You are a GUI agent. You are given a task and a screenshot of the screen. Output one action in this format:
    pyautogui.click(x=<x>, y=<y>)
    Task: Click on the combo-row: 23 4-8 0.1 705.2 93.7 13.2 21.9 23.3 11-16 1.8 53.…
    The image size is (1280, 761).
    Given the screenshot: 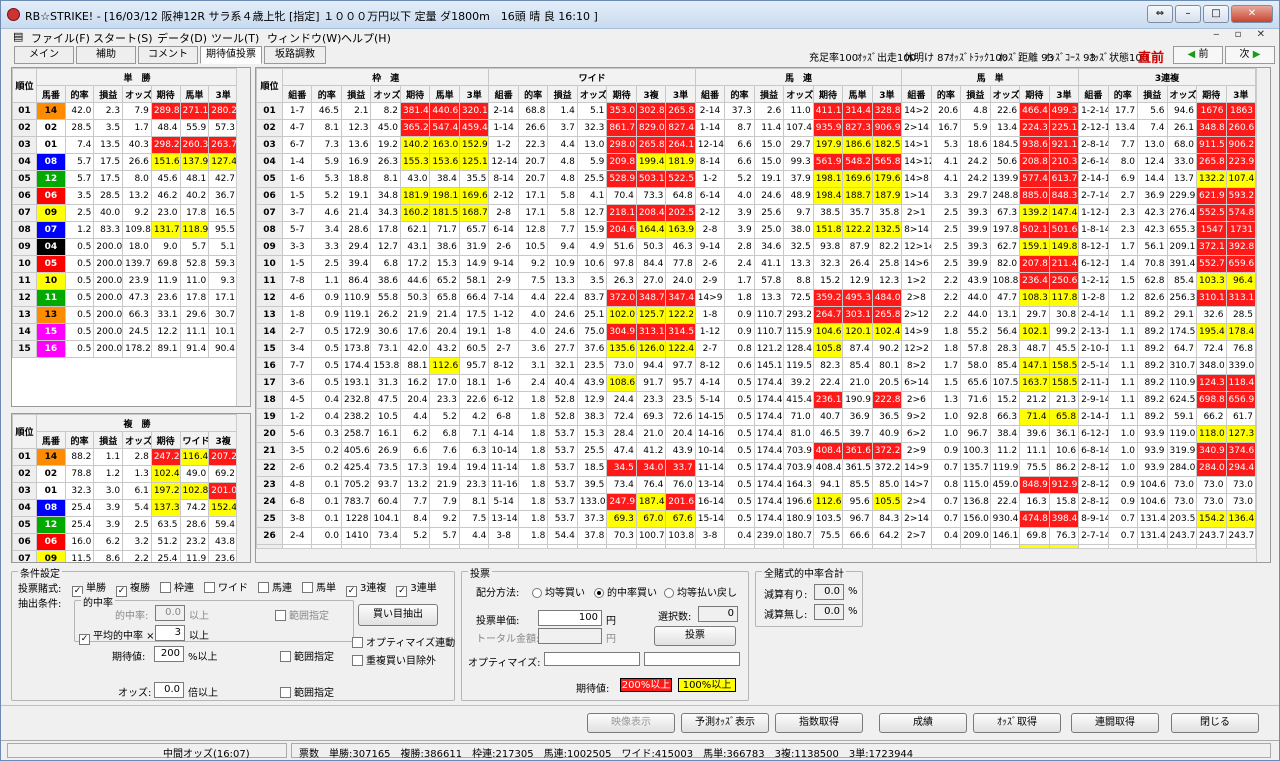 What is the action you would take?
    pyautogui.click(x=756, y=485)
    